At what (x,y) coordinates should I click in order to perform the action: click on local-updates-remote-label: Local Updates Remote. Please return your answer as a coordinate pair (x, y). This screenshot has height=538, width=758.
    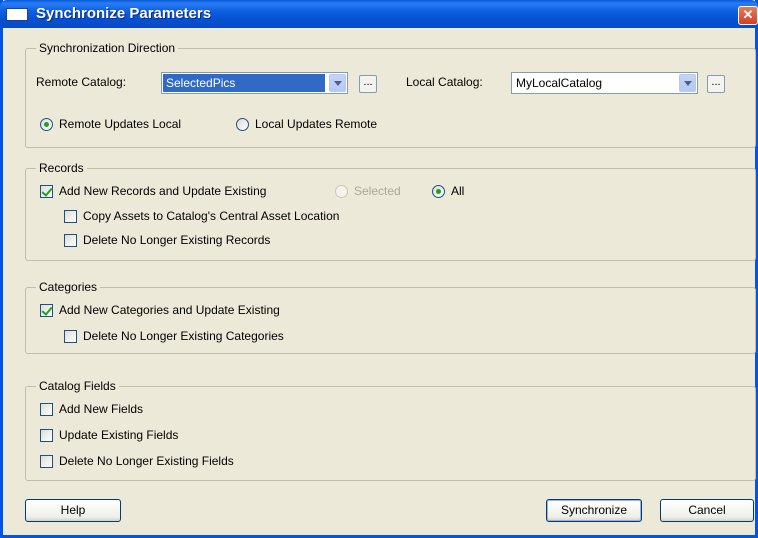
    Looking at the image, I should click on (316, 124).